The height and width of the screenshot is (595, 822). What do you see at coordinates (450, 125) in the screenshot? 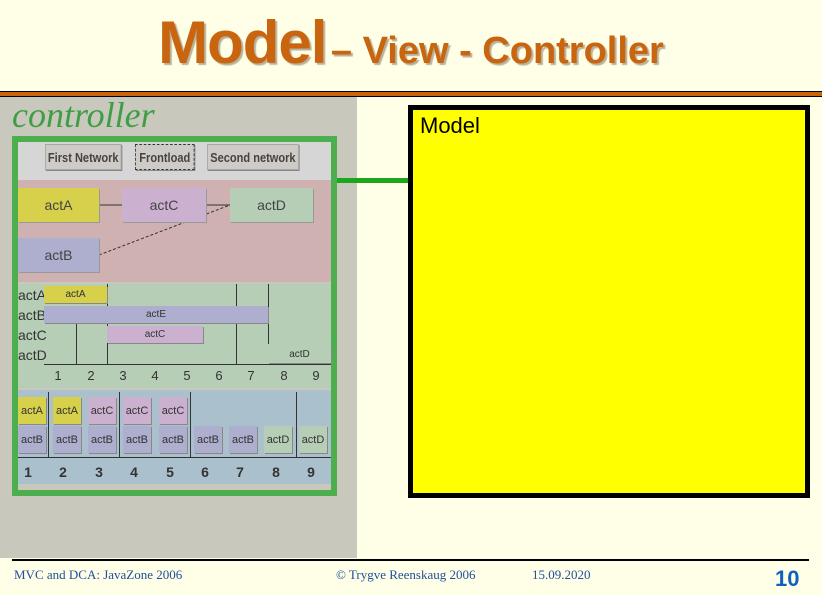
I see `model-label: Model` at bounding box center [450, 125].